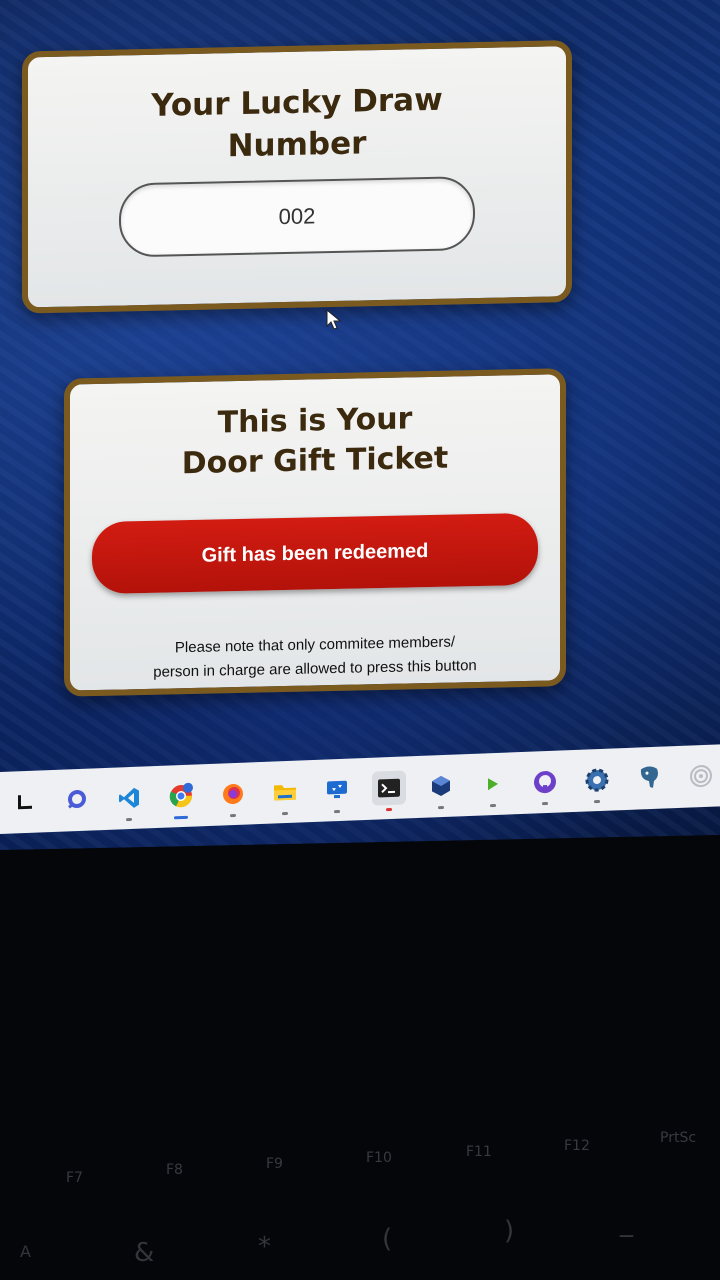 The width and height of the screenshot is (720, 1280). I want to click on key-prtsc: PrtSc, so click(678, 1138).